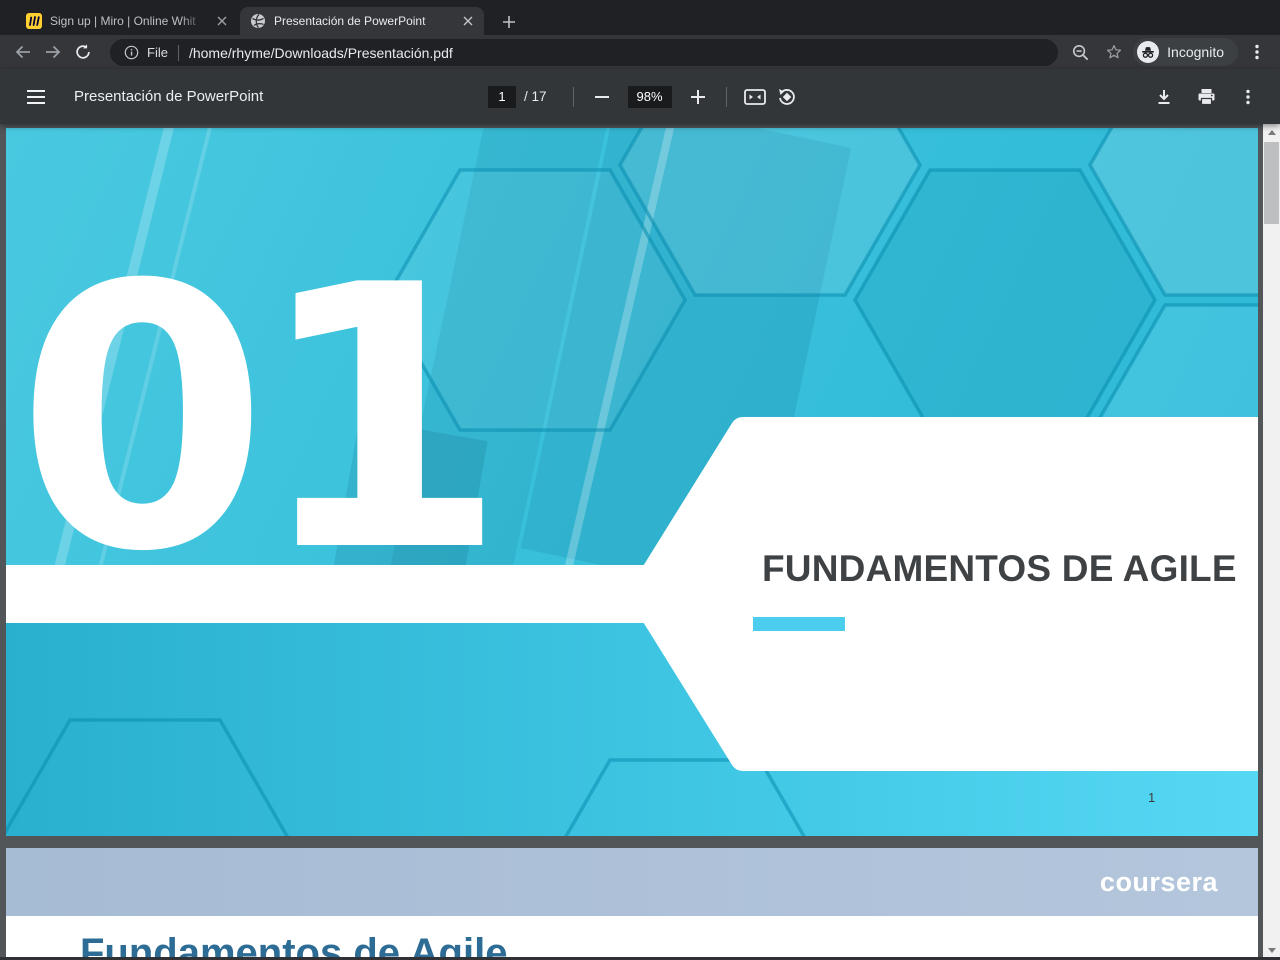 The width and height of the screenshot is (1280, 960). I want to click on pdf-menu-button, so click(36, 97).